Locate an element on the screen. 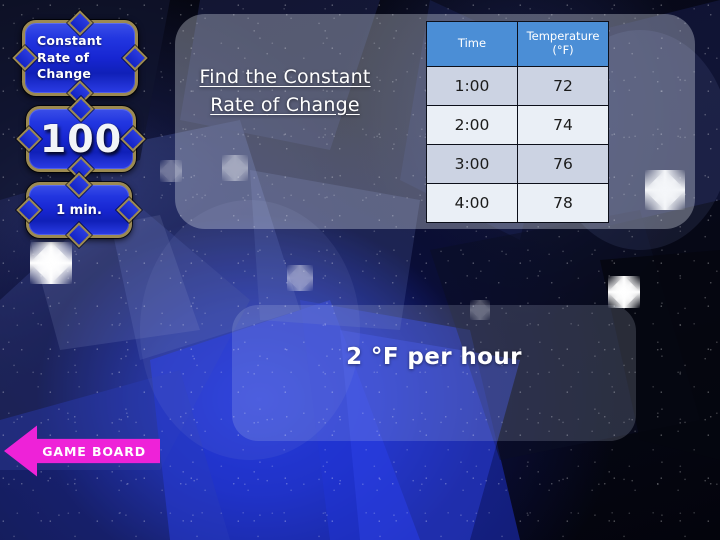 This screenshot has height=540, width=720. column-header-temperature: Temperature (°F) is located at coordinates (563, 44).